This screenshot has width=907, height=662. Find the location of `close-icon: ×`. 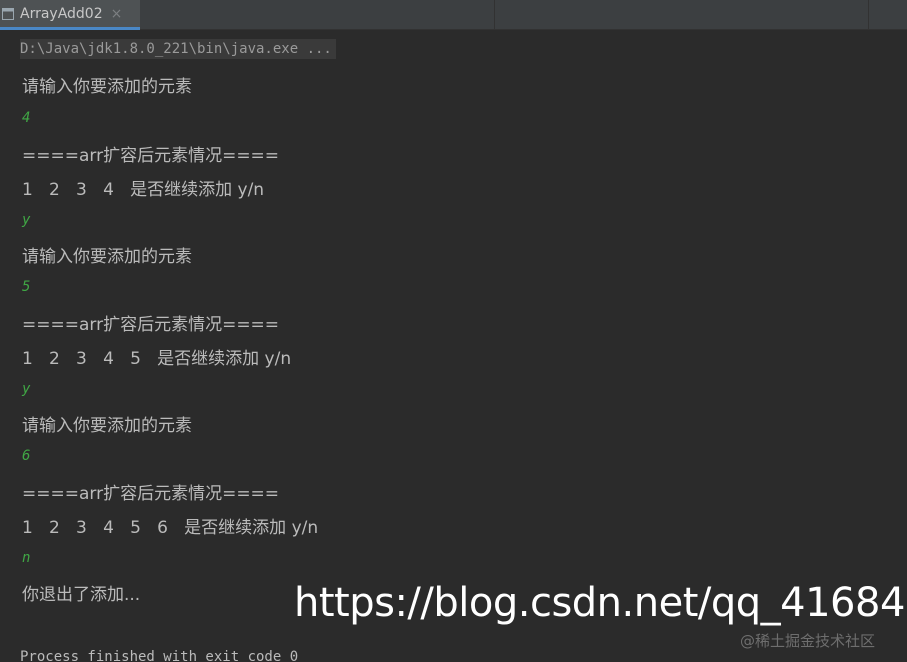

close-icon: × is located at coordinates (117, 14).